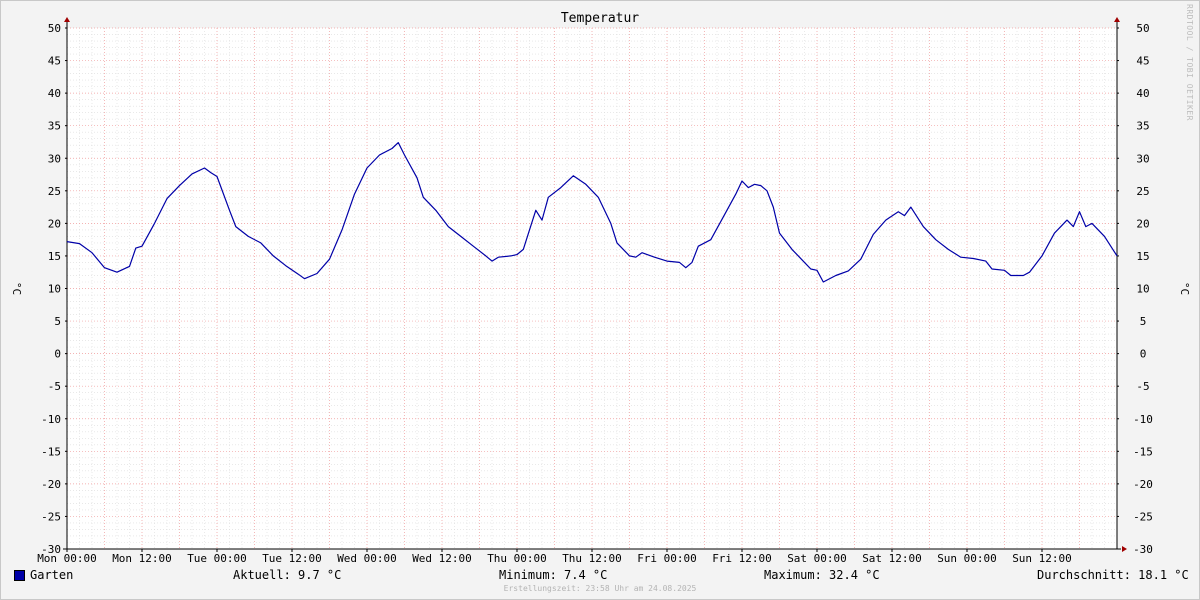 The image size is (1200, 600). What do you see at coordinates (54, 158) in the screenshot?
I see `y-tick-label-left: 30` at bounding box center [54, 158].